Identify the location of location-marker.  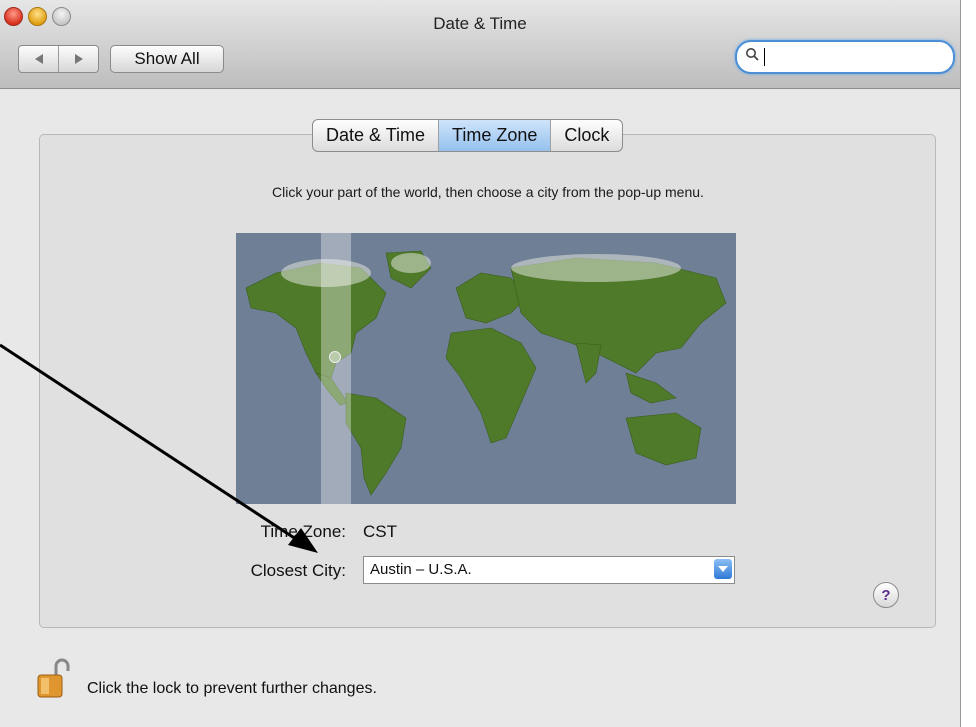
(335, 357).